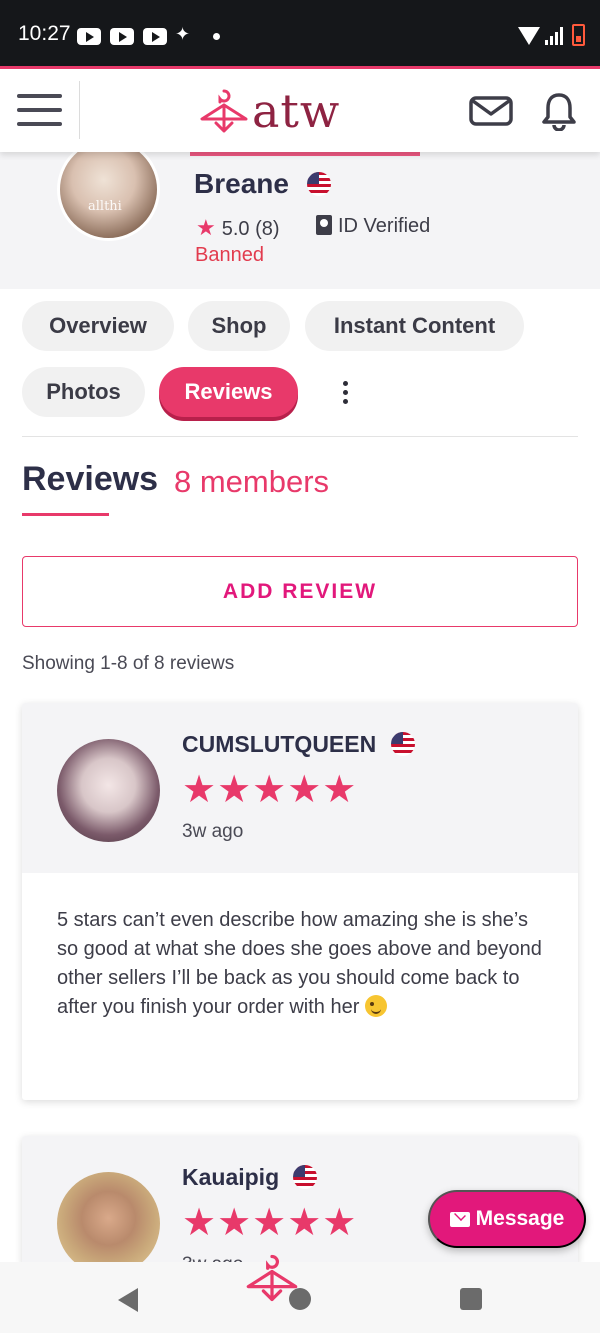 The width and height of the screenshot is (600, 1333). Describe the element at coordinates (279, 744) in the screenshot. I see `reviewer-name: CUMSLUTQUEEN` at that location.